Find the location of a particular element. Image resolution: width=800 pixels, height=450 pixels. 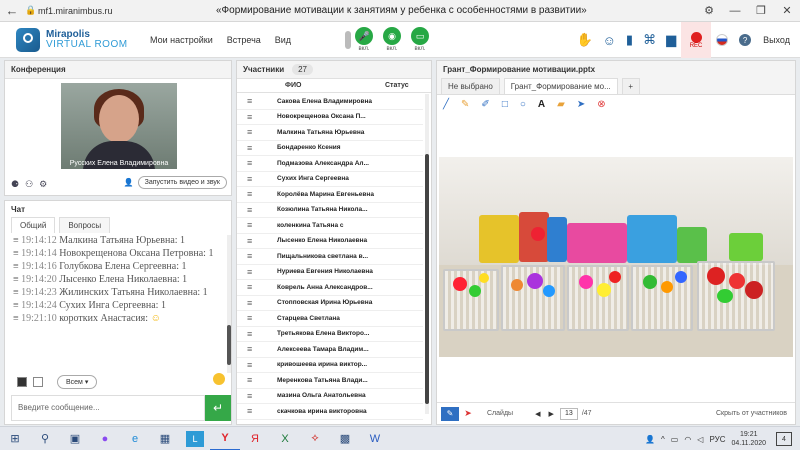

pen-tool-icon: ✐ is located at coordinates (485, 104).